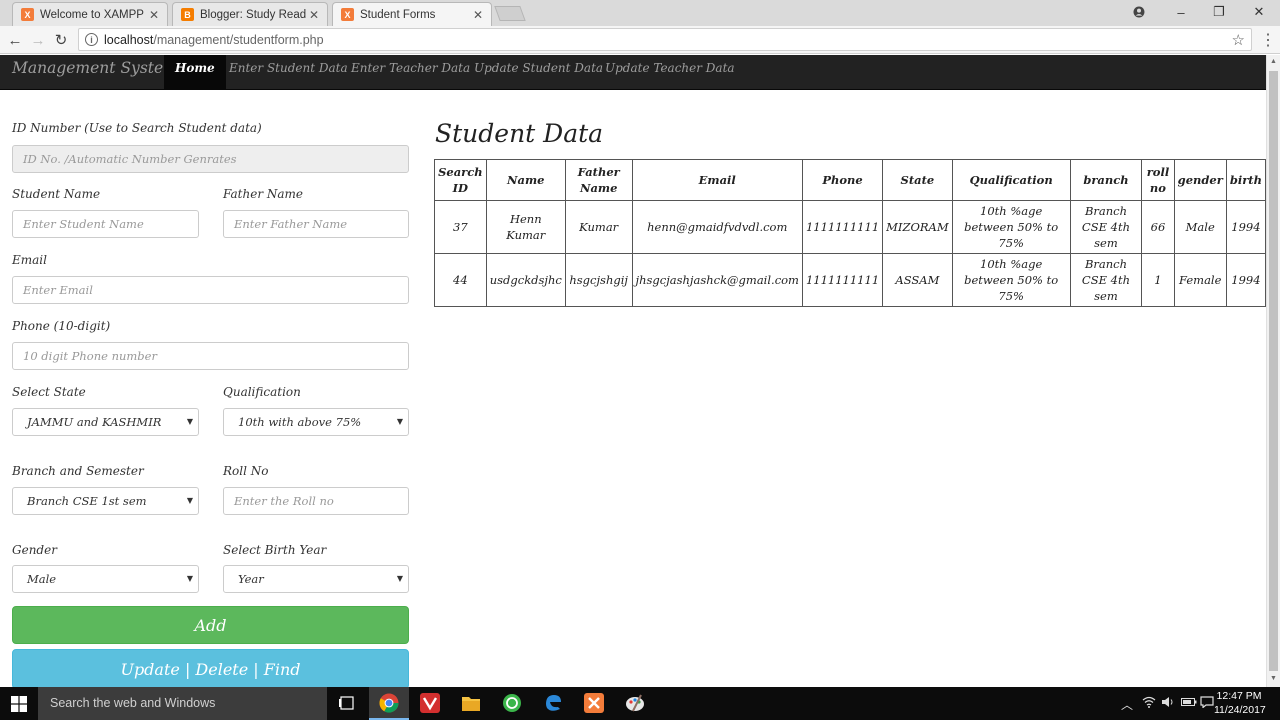  I want to click on tab-title: Student Forms, so click(398, 14).